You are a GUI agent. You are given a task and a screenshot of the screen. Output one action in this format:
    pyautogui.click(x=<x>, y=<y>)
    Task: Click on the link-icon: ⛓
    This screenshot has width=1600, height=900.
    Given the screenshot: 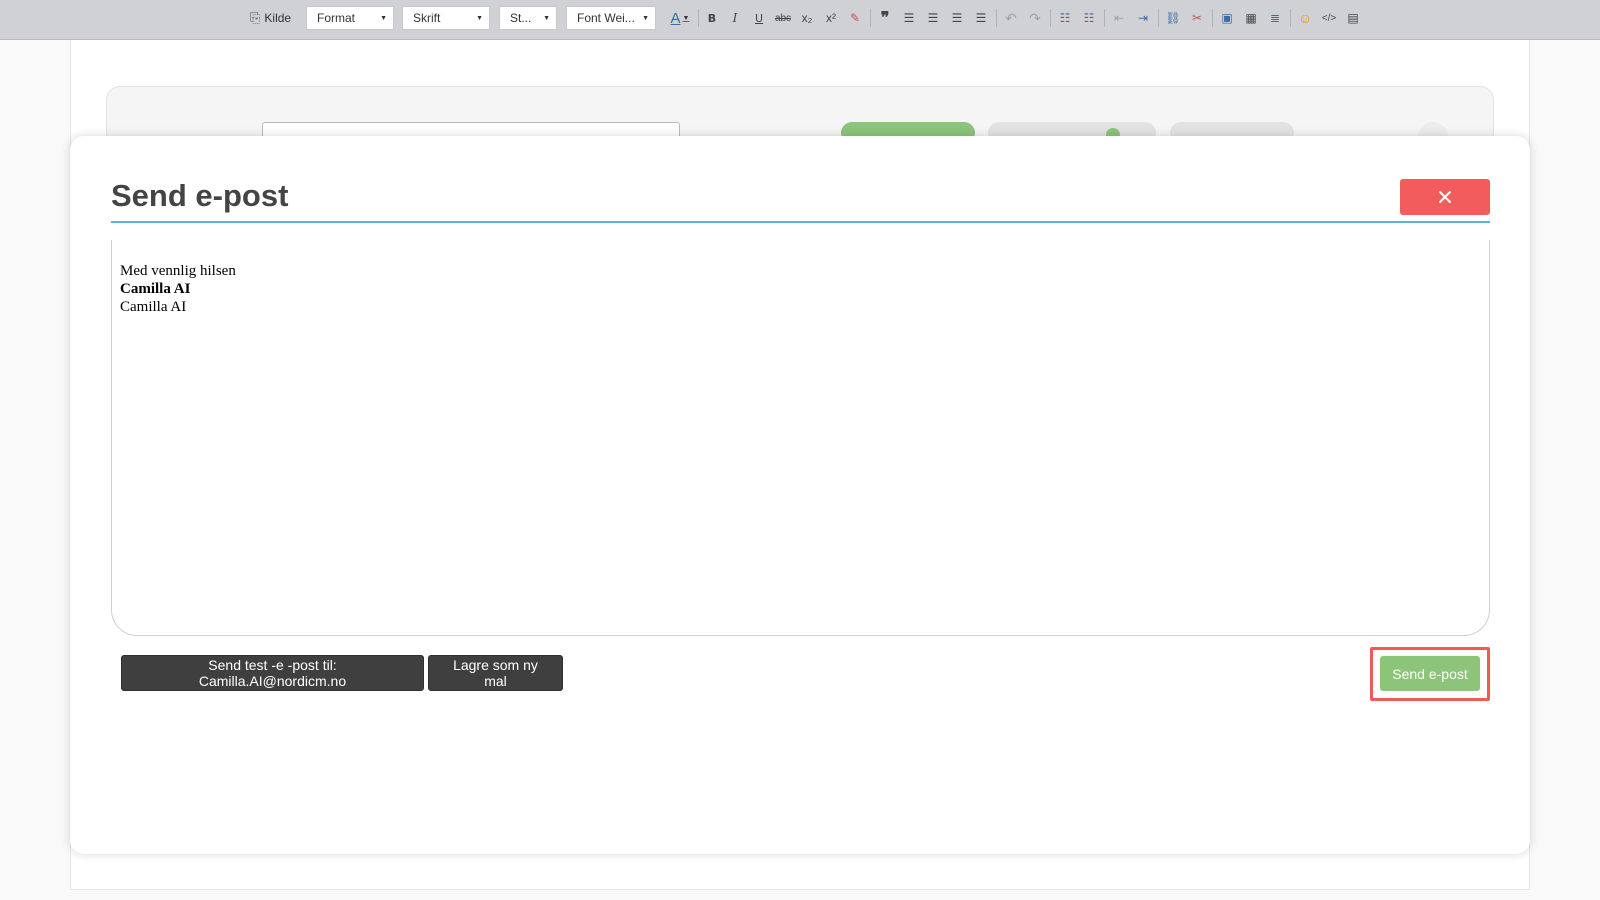 What is the action you would take?
    pyautogui.click(x=1173, y=18)
    